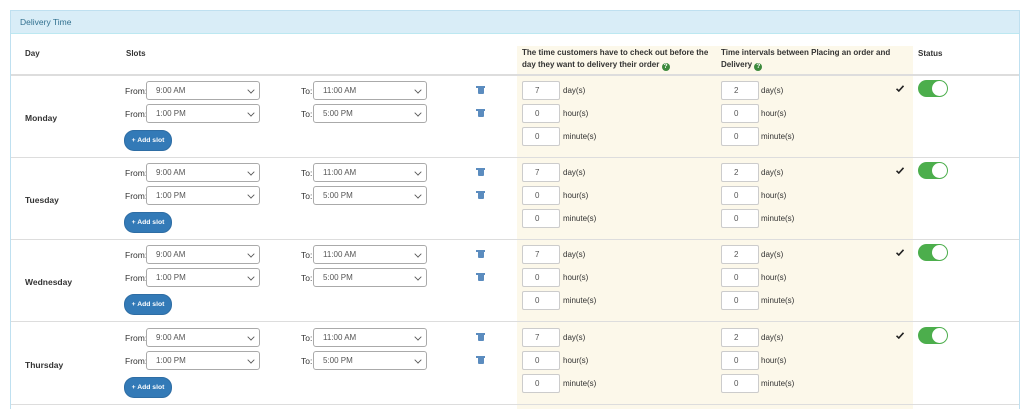 The width and height of the screenshot is (1024, 409). I want to click on toggle-knob, so click(939, 335).